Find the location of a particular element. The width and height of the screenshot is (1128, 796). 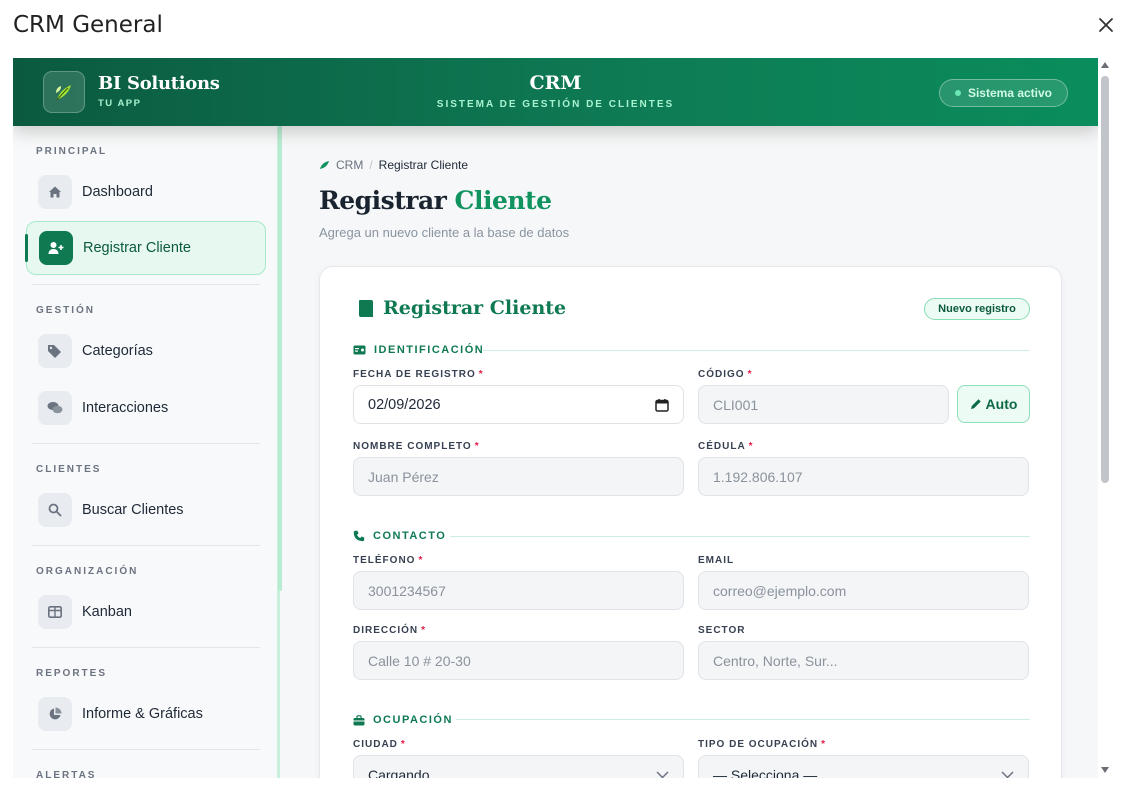

search-icon is located at coordinates (55, 510).